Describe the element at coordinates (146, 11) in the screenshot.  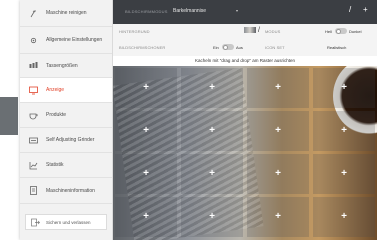
I see `screen-mode-label: BILDSCHIRMMODUS` at that location.